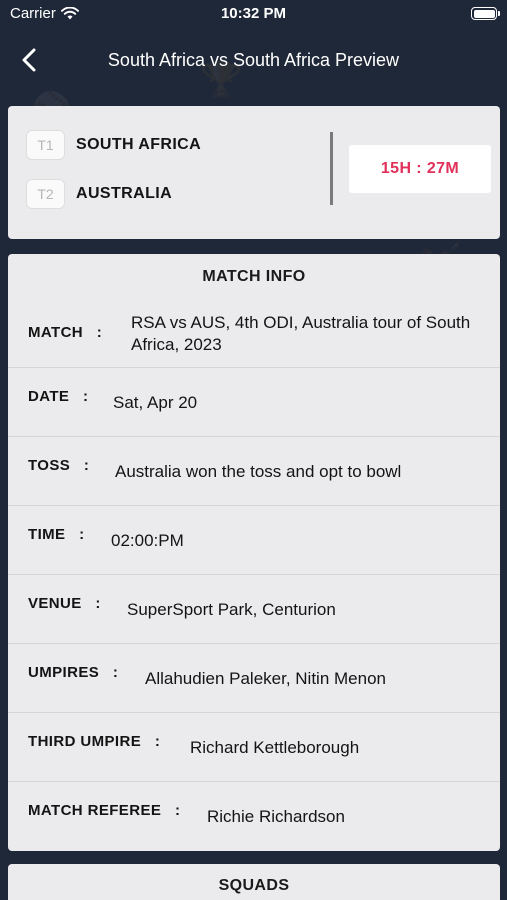  What do you see at coordinates (331, 168) in the screenshot?
I see `vertical-divider` at bounding box center [331, 168].